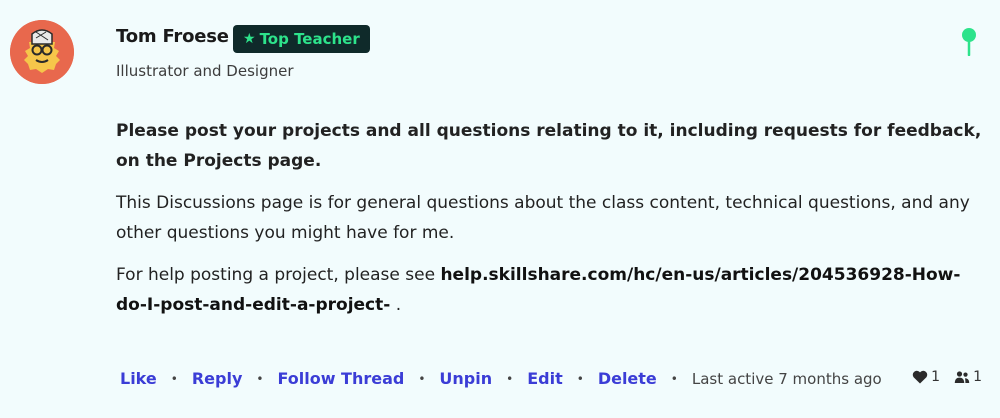 This screenshot has height=418, width=1000. Describe the element at coordinates (309, 39) in the screenshot. I see `badge-label: Top Teacher` at that location.